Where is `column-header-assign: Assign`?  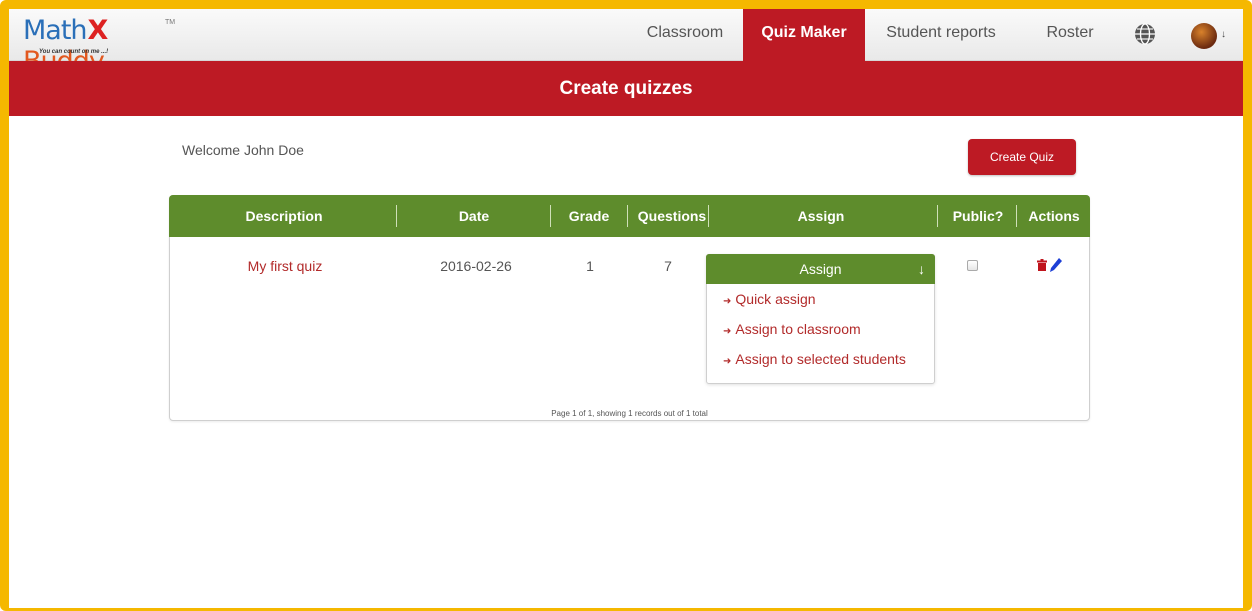 column-header-assign: Assign is located at coordinates (821, 216).